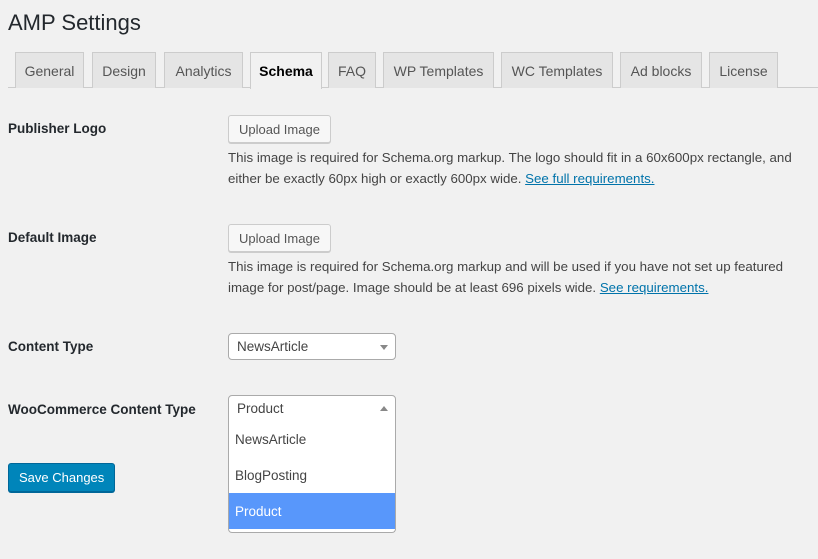  What do you see at coordinates (102, 409) in the screenshot?
I see `wc-content-type-label: WooCommerce Content Type` at bounding box center [102, 409].